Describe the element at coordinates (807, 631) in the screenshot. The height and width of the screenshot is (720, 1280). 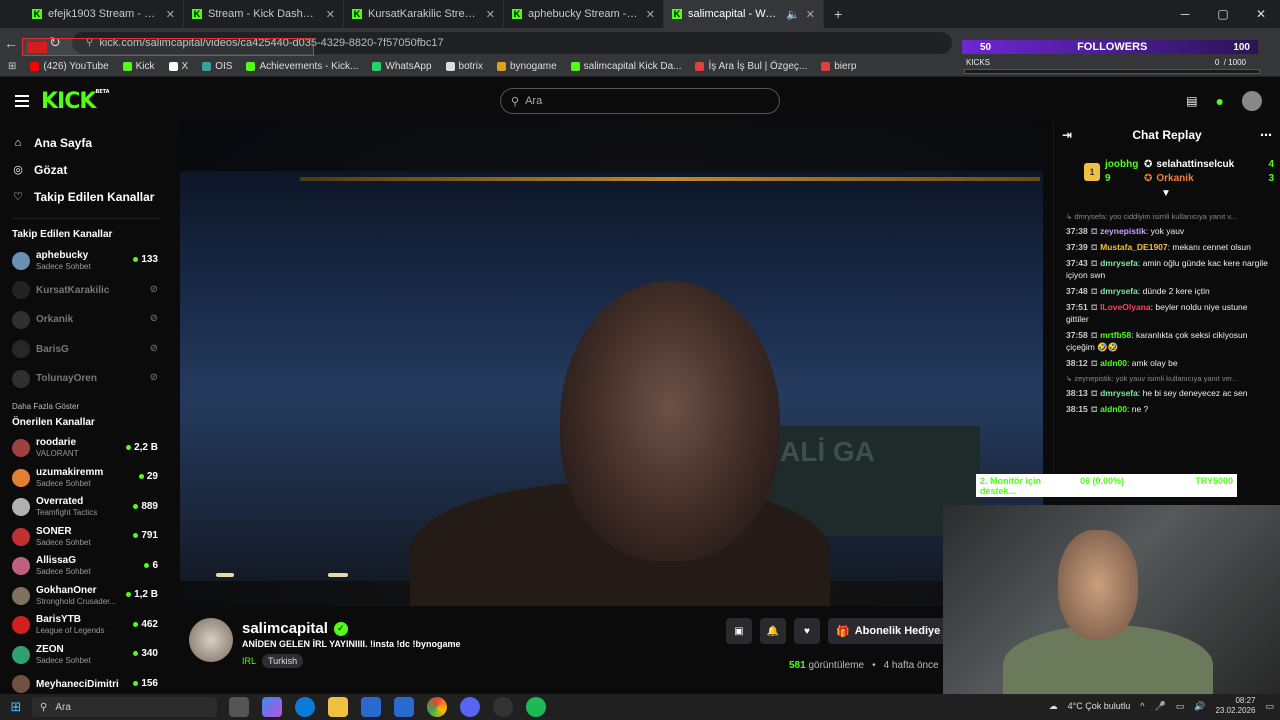
I see `follow-button: ♥` at that location.